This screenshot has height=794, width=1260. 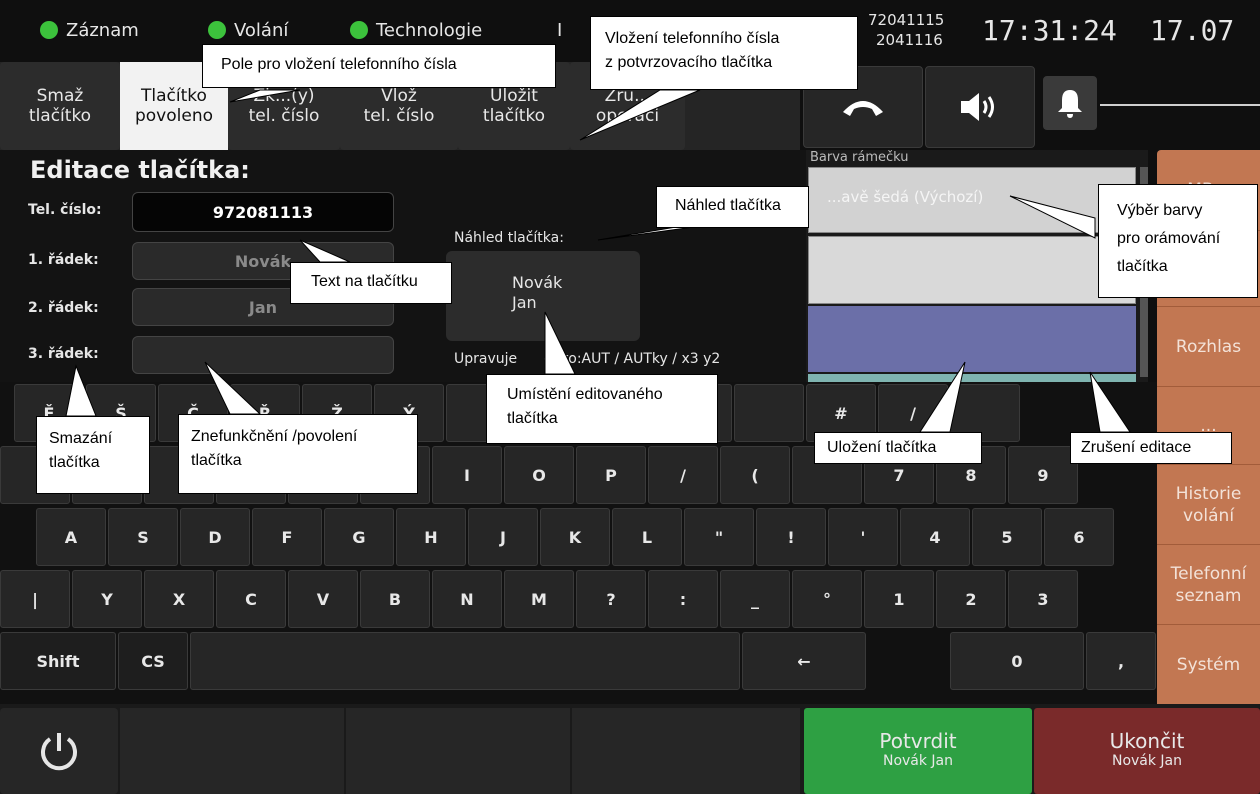 I want to click on arrow-frame-color, so click(x=1052, y=217).